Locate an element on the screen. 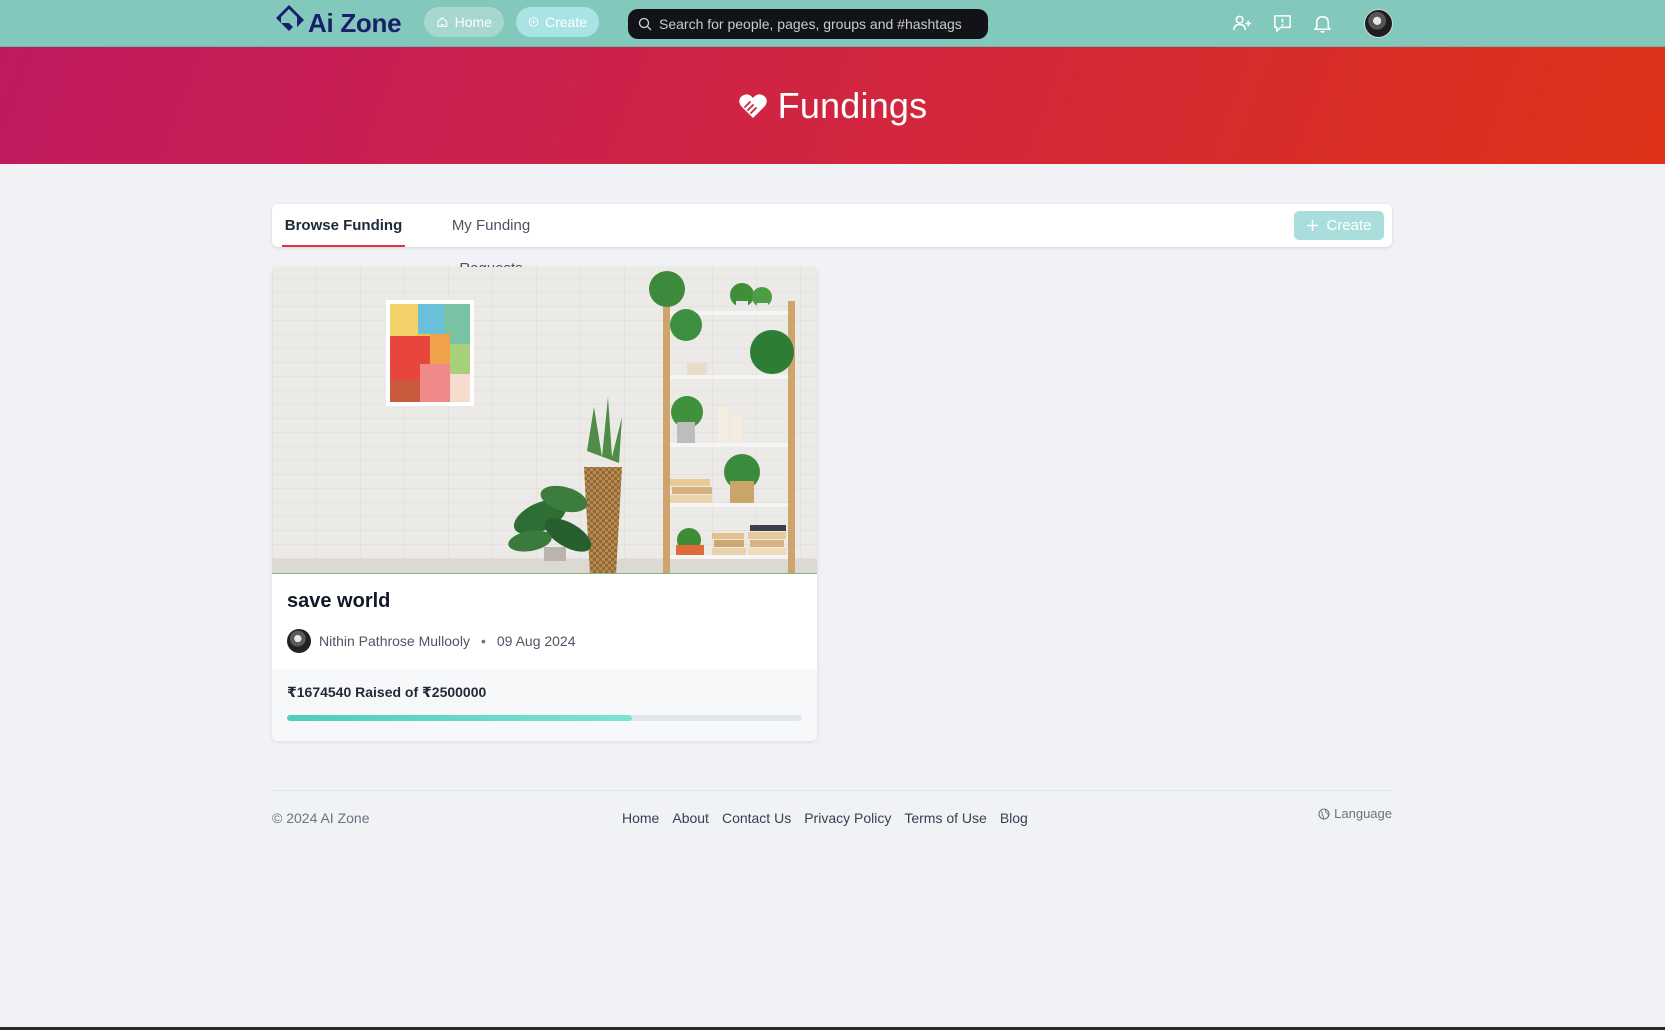  footer-link-home: Home is located at coordinates (640, 818).